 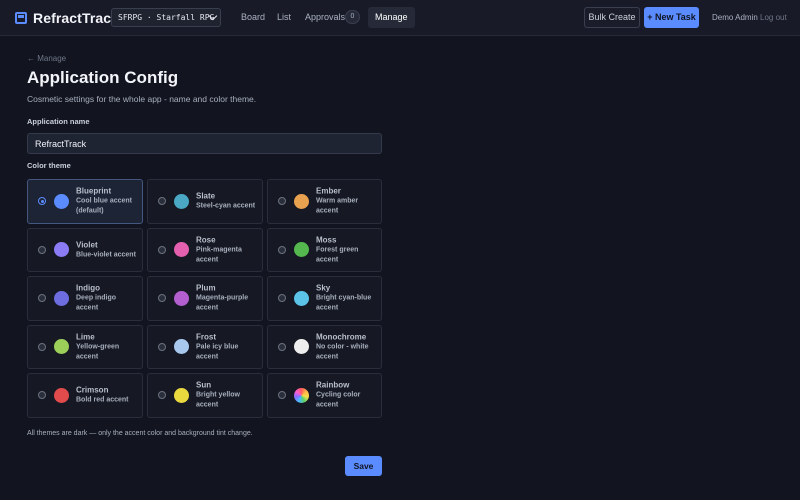 I want to click on theme-option-plum: Plum Magenta-purple accent, so click(x=205, y=298).